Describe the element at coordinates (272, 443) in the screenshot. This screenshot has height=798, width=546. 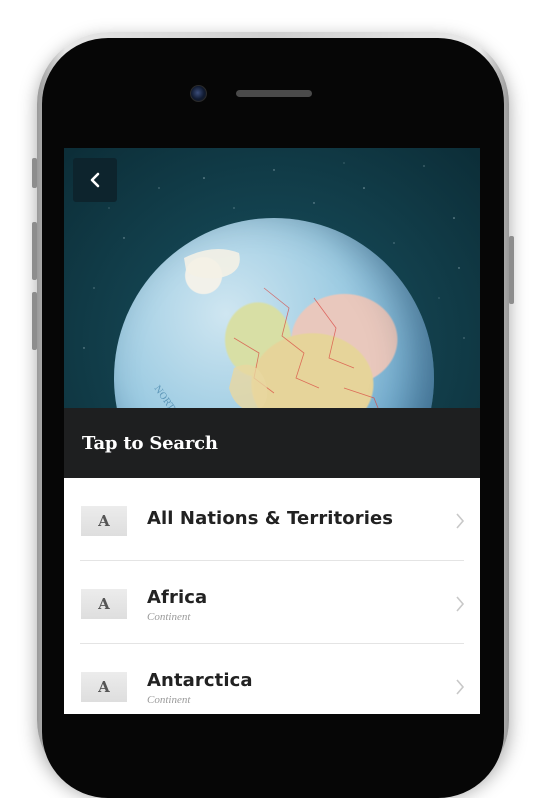
I see `tap-to-search-bar: Tap to Search` at that location.